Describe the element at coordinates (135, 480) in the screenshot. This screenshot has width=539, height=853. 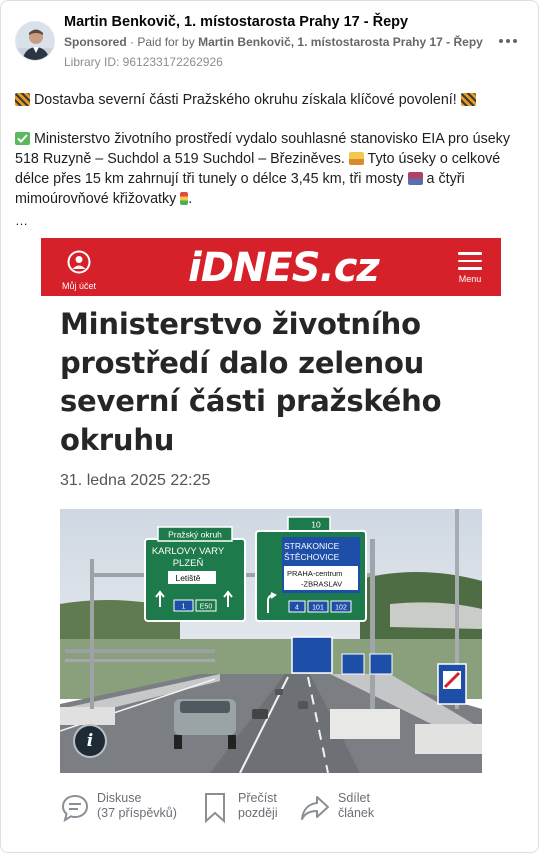
I see `article-date: 31. ledna 2025 22:25` at that location.